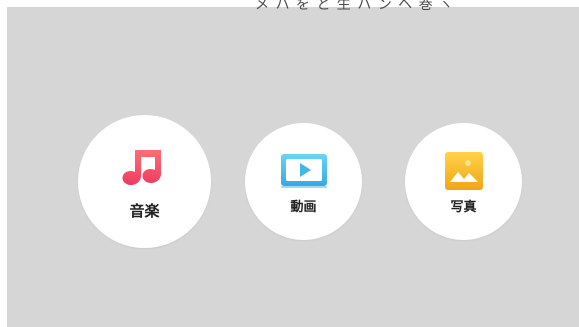 Image resolution: width=579 pixels, height=327 pixels. I want to click on photo-button: 写真, so click(463, 181).